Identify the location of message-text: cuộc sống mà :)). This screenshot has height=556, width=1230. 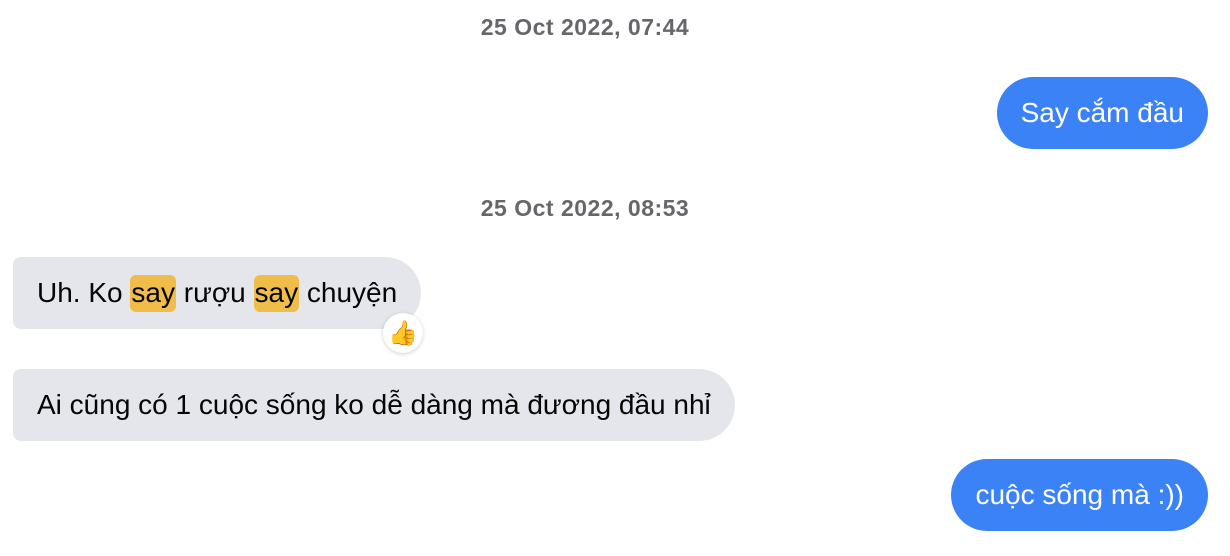
(1079, 494).